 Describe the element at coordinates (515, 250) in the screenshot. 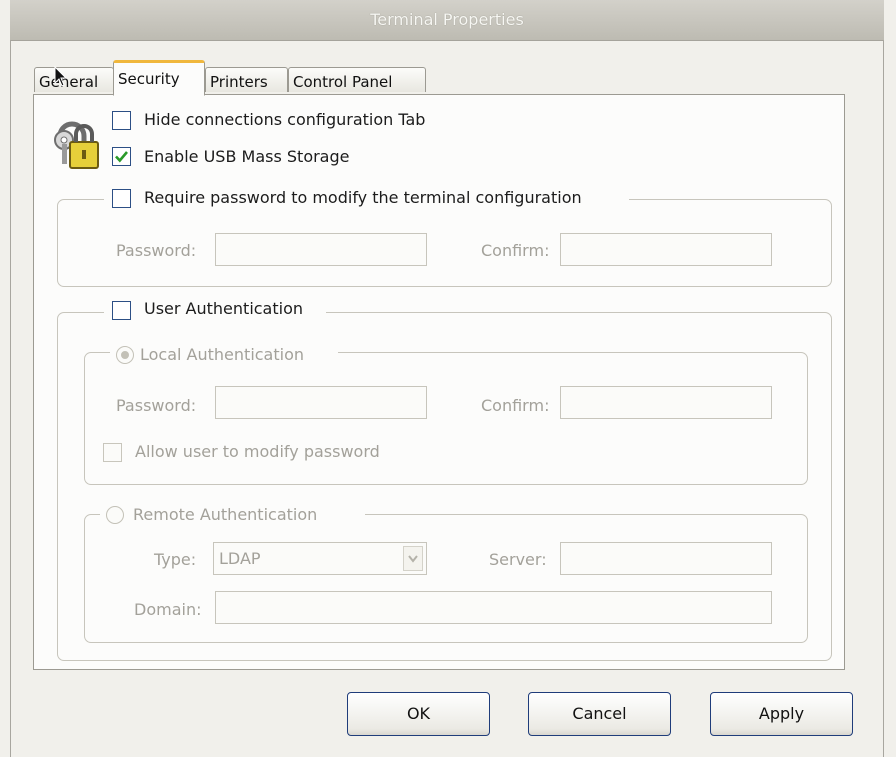

I see `confirm-label: Confirm:` at that location.